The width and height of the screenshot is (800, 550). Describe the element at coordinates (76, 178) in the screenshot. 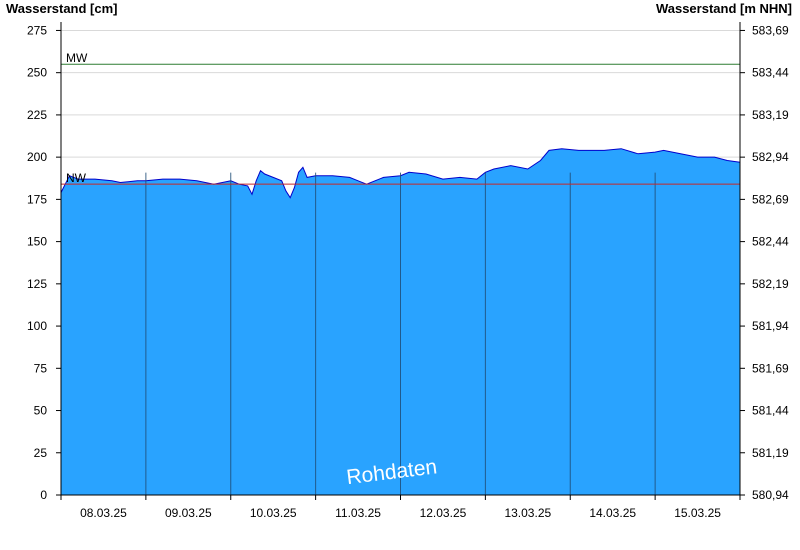

I see `reference-label: NW` at that location.